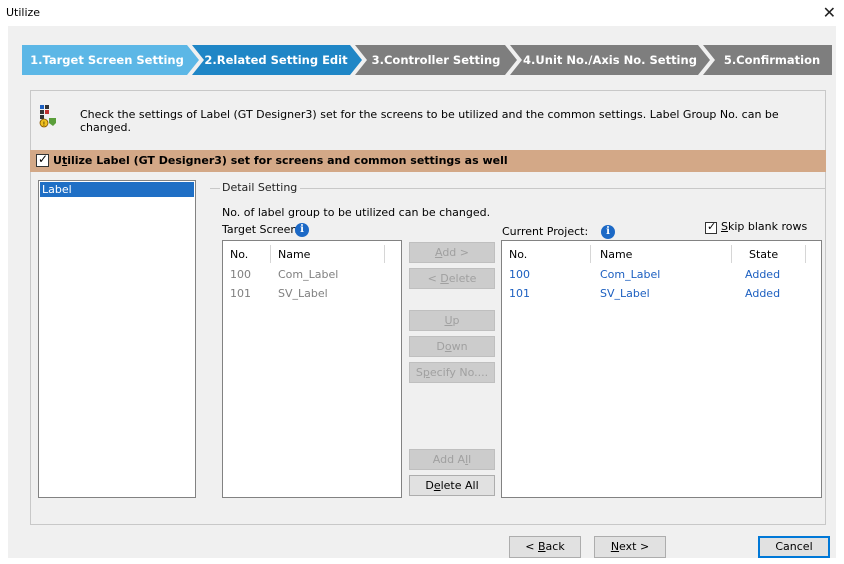 The width and height of the screenshot is (844, 564). What do you see at coordinates (440, 346) in the screenshot?
I see `down-prefix: D` at bounding box center [440, 346].